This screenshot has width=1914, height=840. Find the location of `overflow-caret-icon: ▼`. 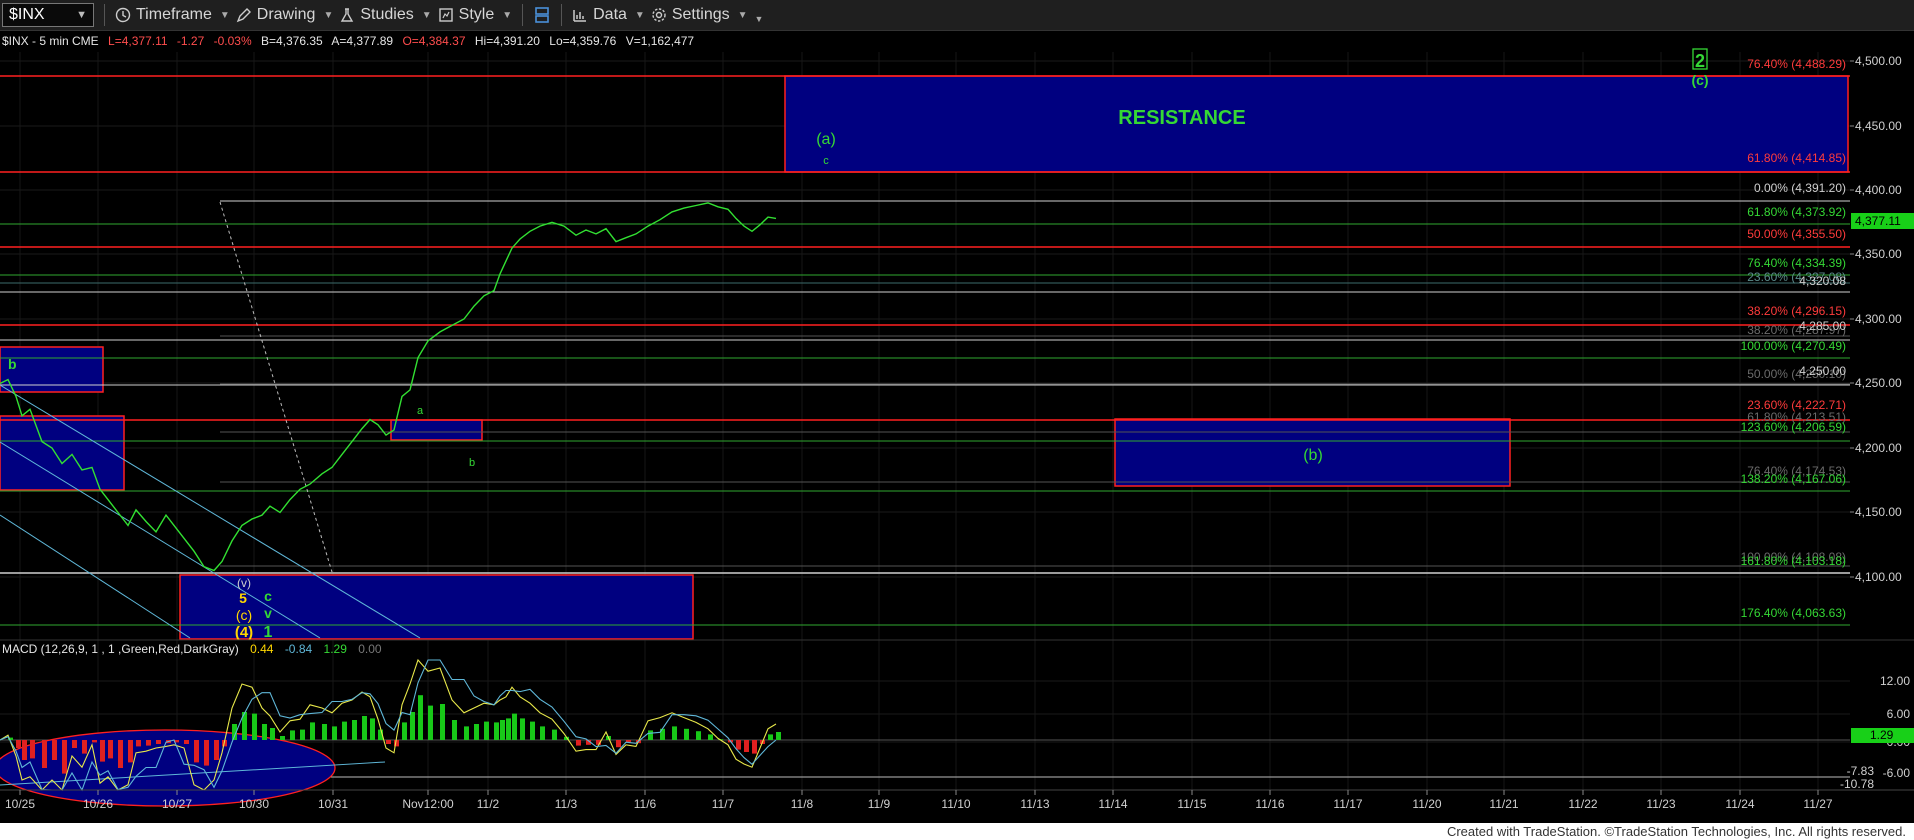

overflow-caret-icon: ▼ is located at coordinates (759, 19).